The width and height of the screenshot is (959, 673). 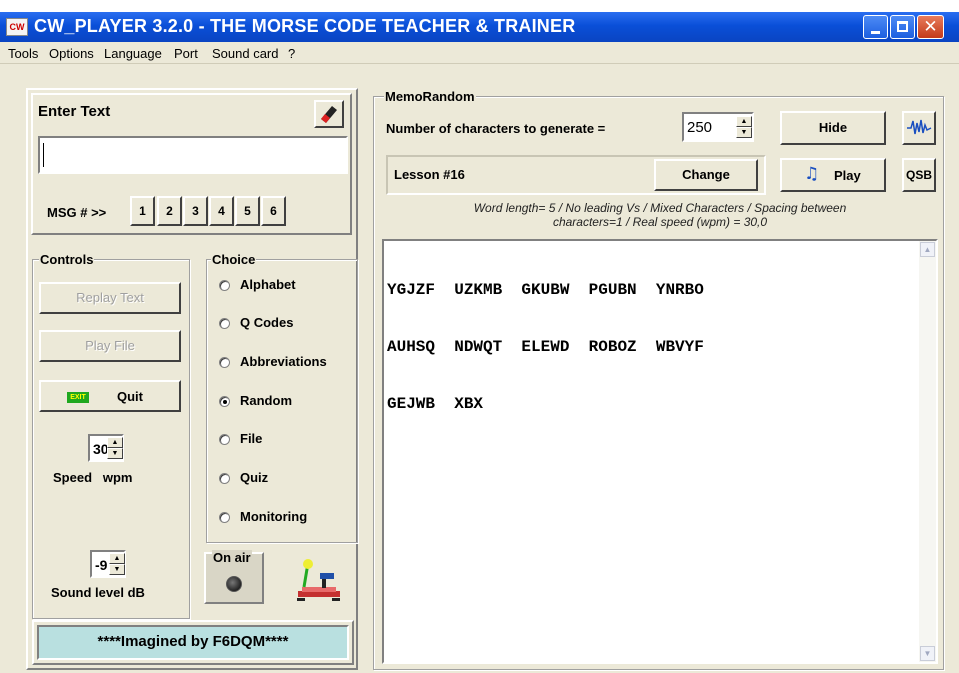 What do you see at coordinates (429, 174) in the screenshot?
I see `lesson-label: Lesson #16` at bounding box center [429, 174].